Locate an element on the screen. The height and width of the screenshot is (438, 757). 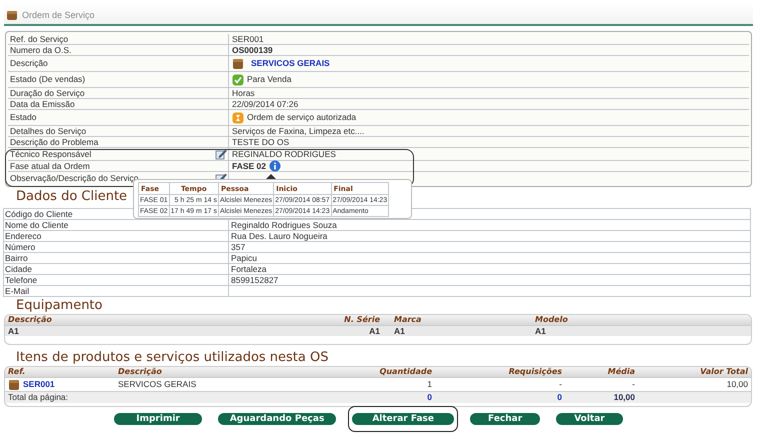
field-label: Estado is located at coordinates (23, 117).